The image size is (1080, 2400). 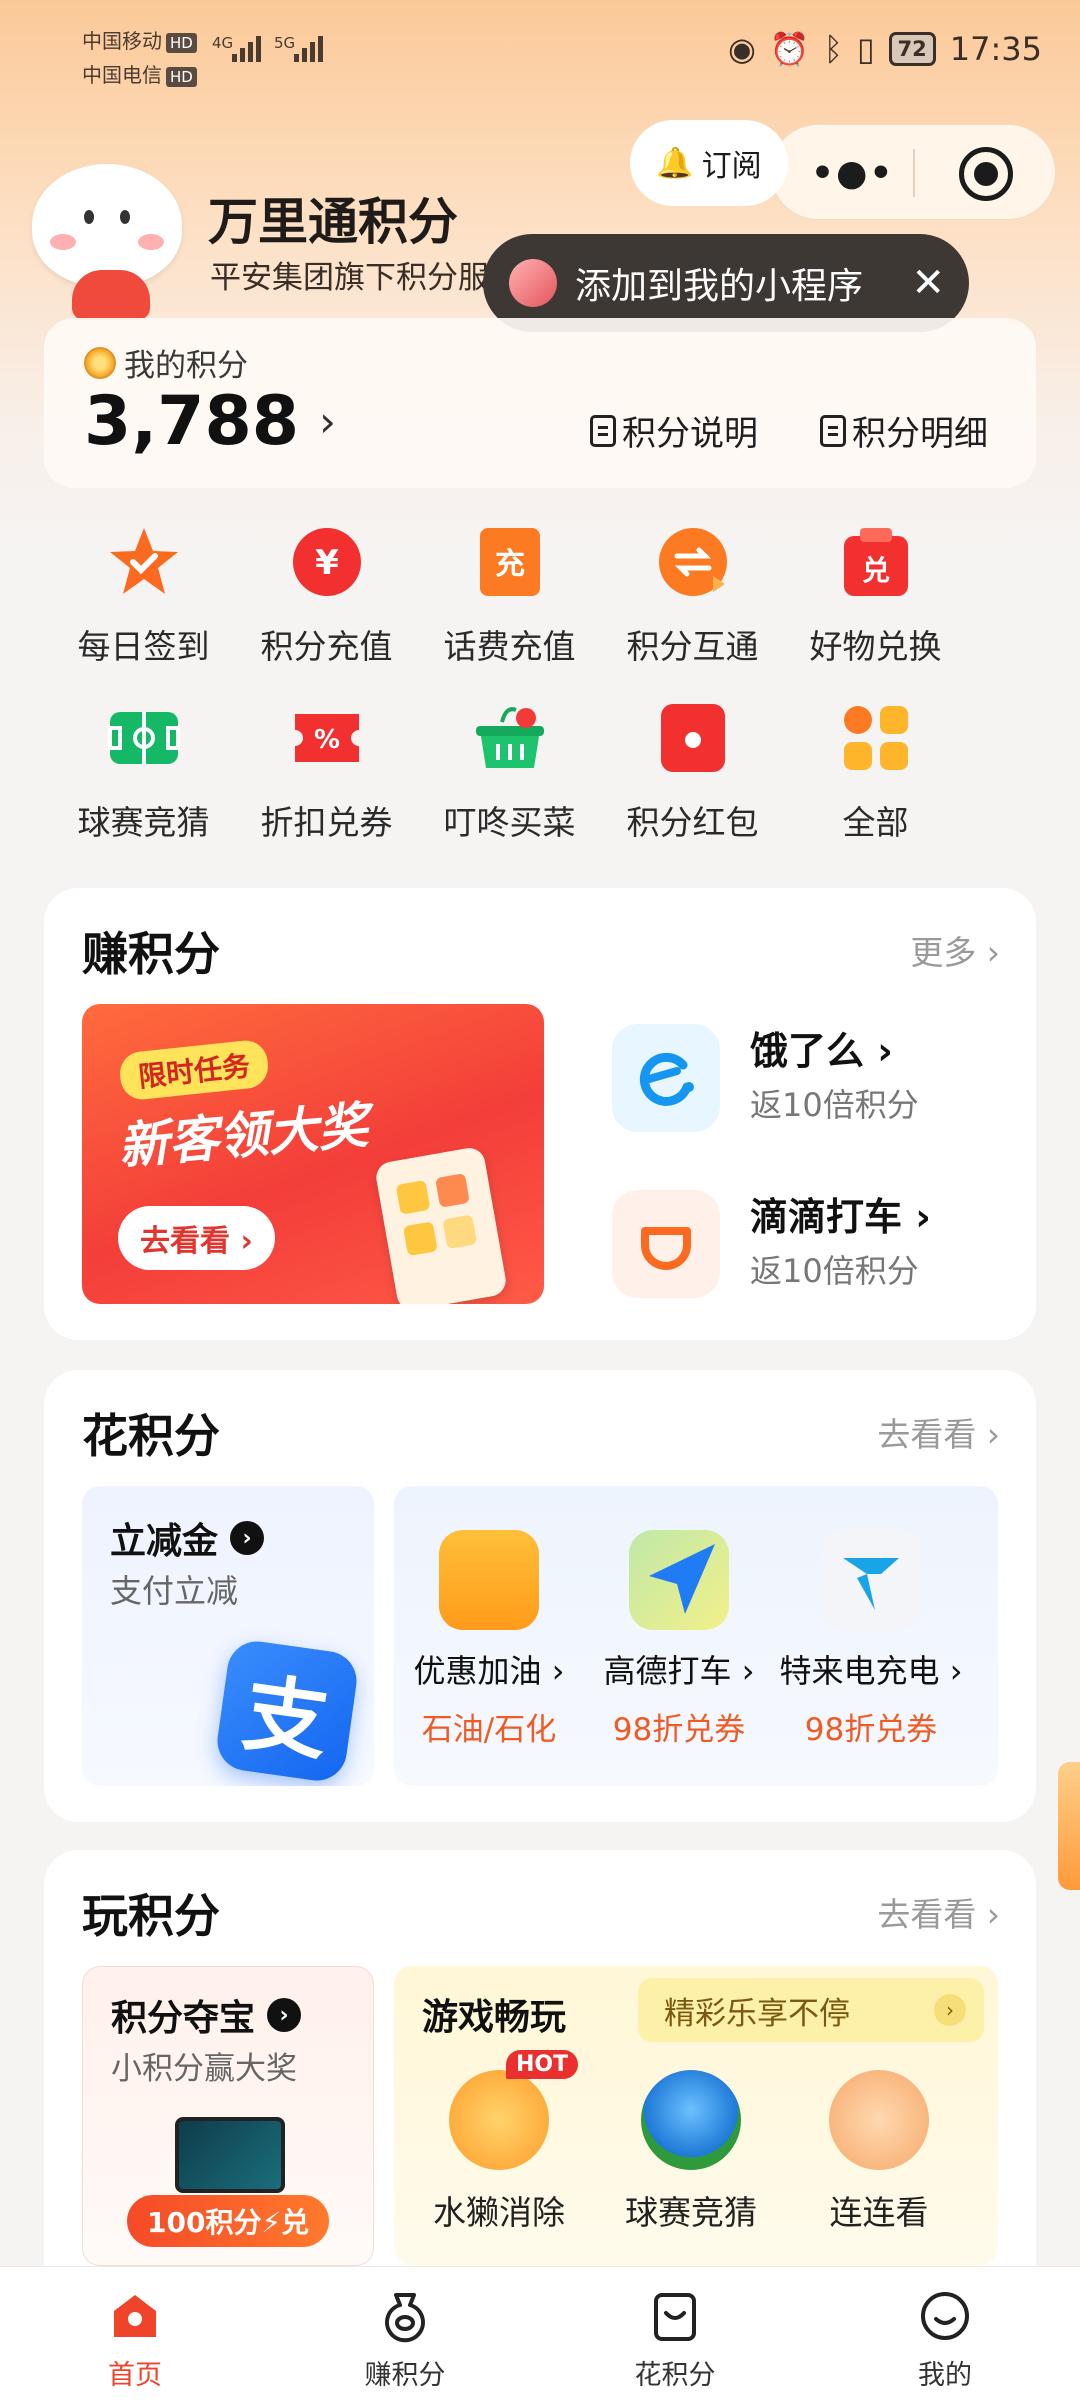 What do you see at coordinates (871, 1580) in the screenshot?
I see `teld-logo-icon` at bounding box center [871, 1580].